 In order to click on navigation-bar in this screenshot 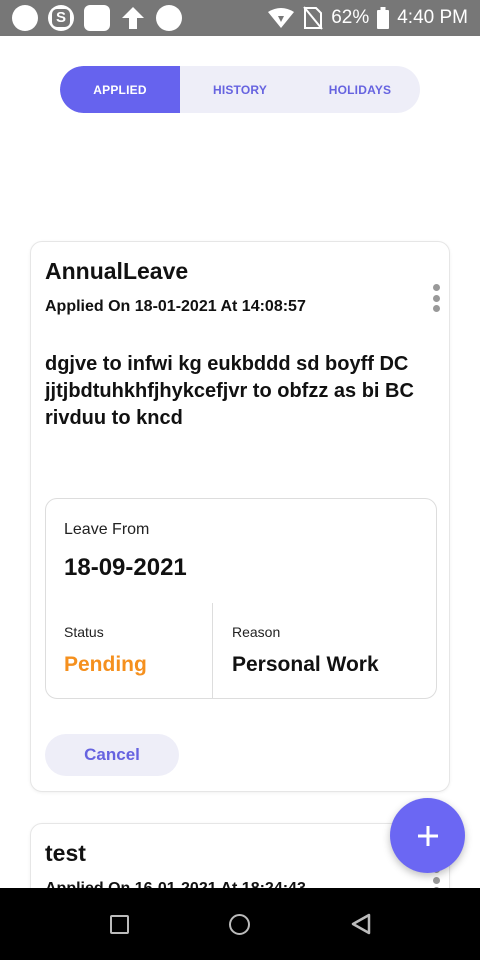, I will do `click(240, 924)`.